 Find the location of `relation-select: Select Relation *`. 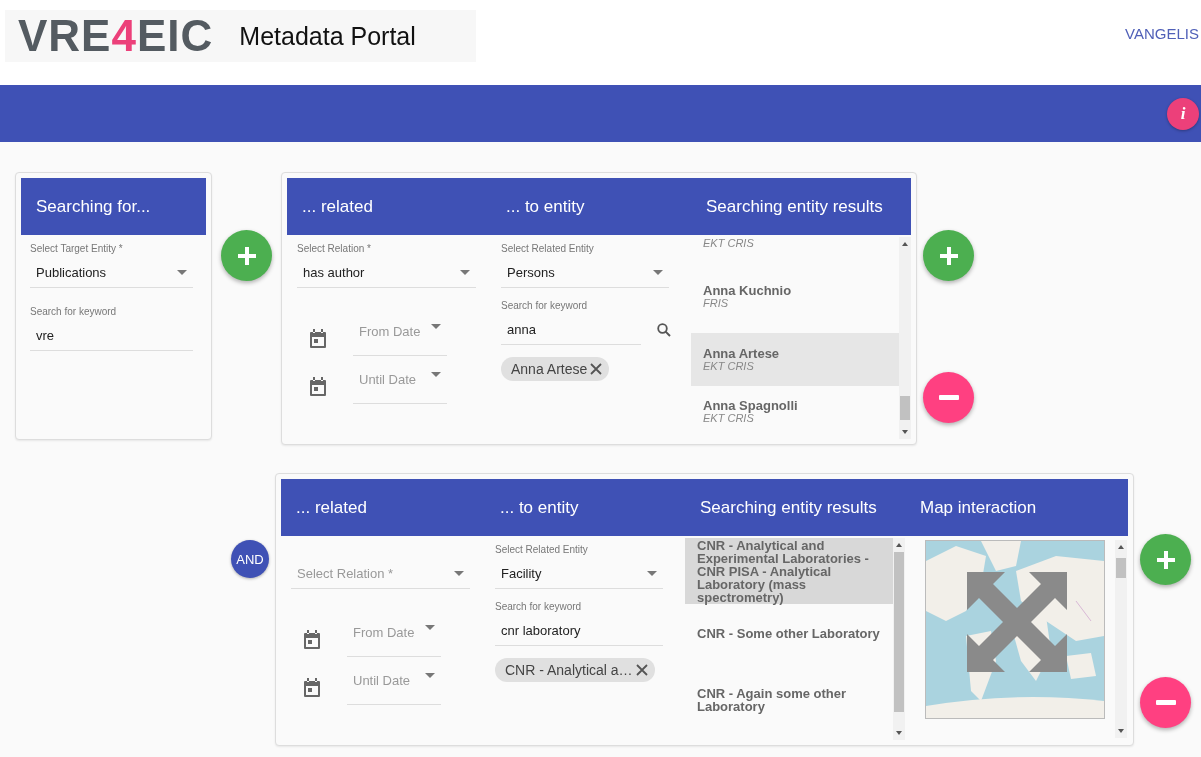

relation-select: Select Relation * is located at coordinates (380, 573).